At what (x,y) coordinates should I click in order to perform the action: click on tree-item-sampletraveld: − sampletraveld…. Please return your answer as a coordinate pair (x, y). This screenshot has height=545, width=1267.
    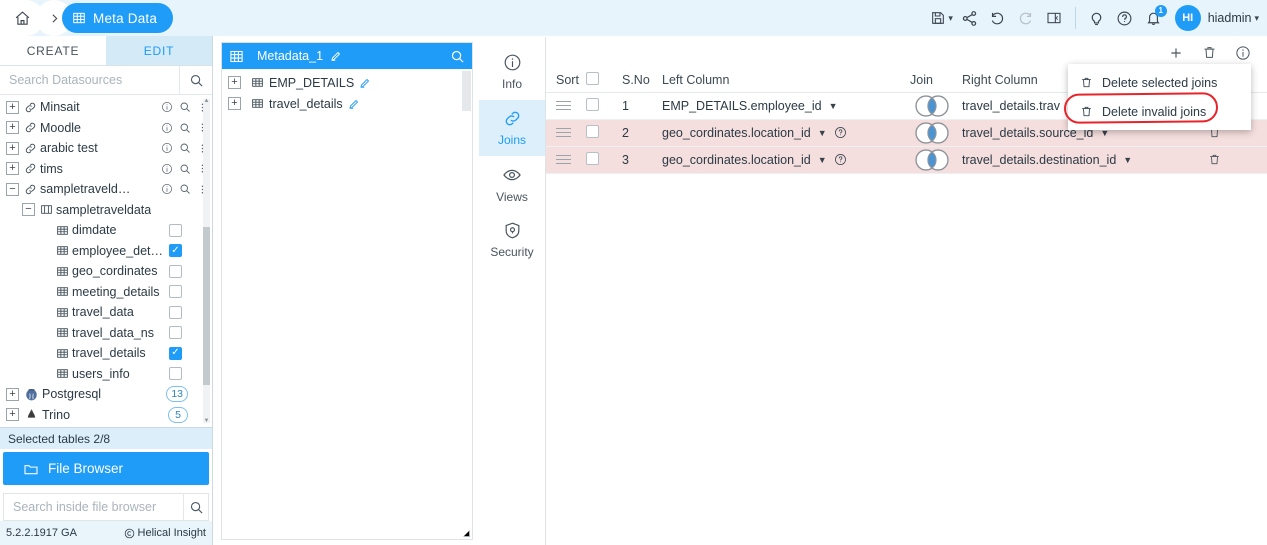
    Looking at the image, I should click on (106, 189).